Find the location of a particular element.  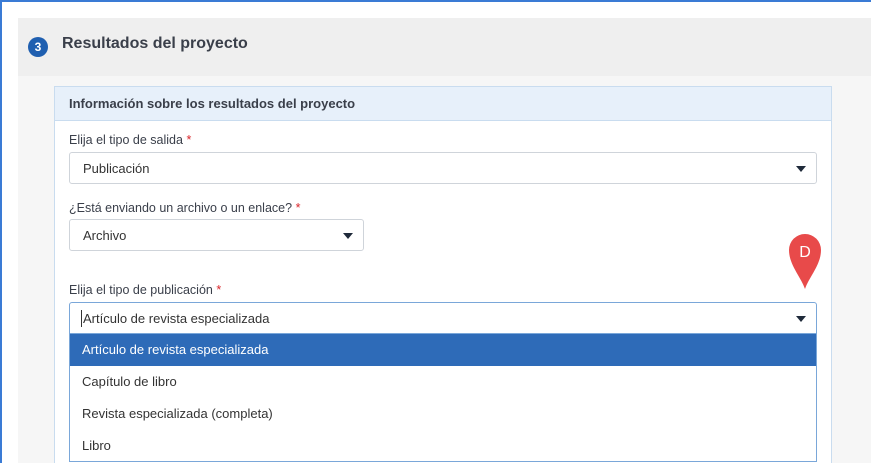

section-header: 3 Resultados del proyecto is located at coordinates (444, 47).